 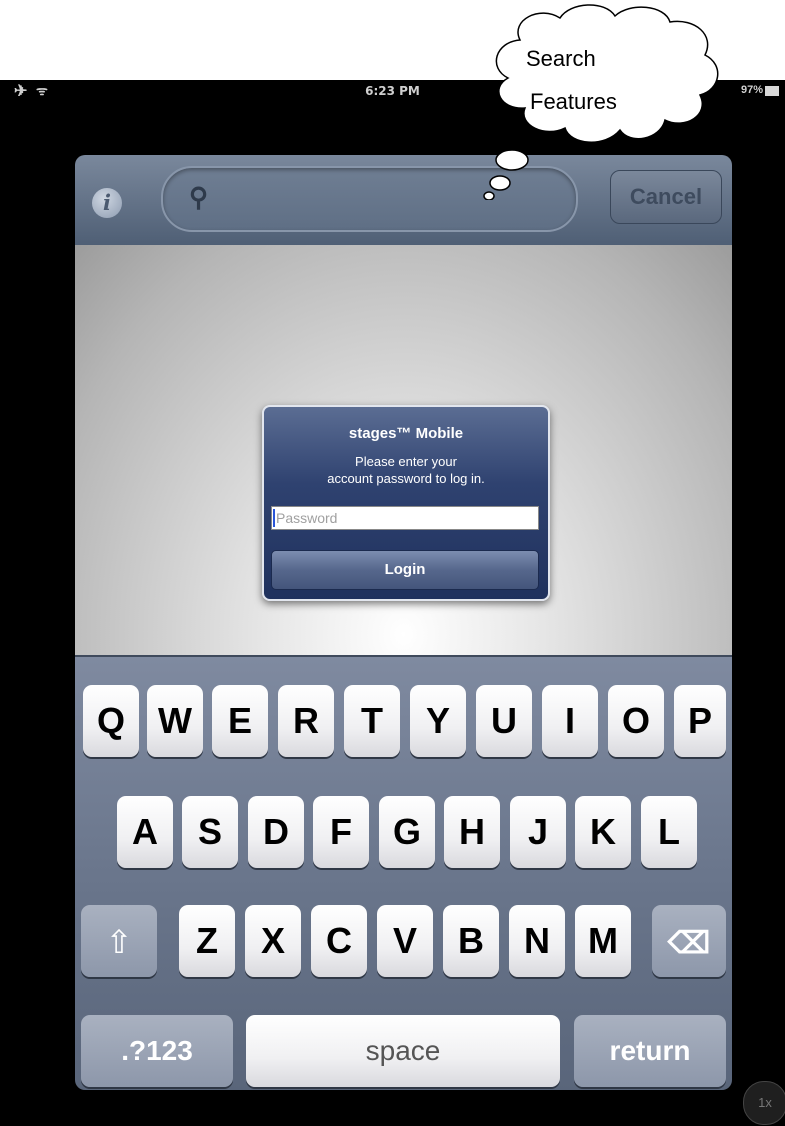 I want to click on key-b: B, so click(x=471, y=941).